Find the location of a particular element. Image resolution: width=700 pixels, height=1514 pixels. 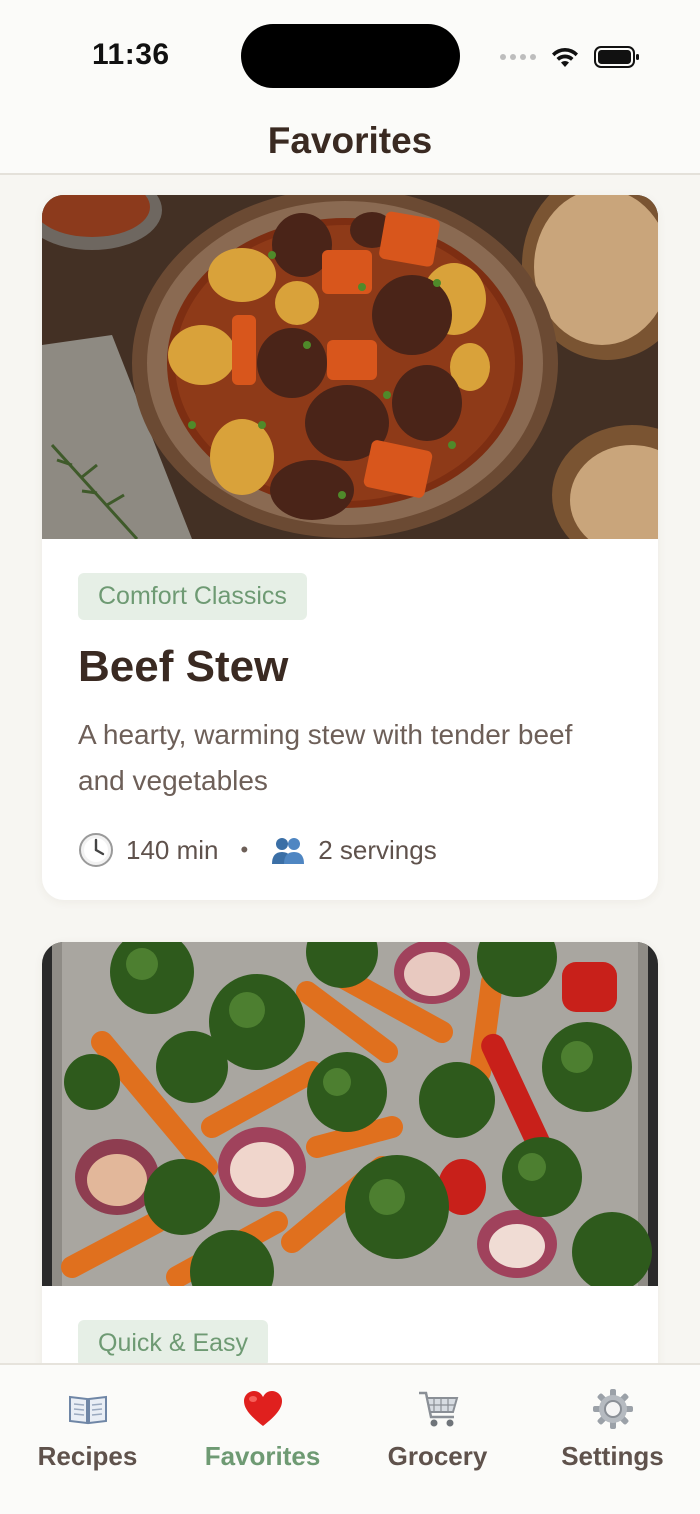

dynamic-island is located at coordinates (350, 56).